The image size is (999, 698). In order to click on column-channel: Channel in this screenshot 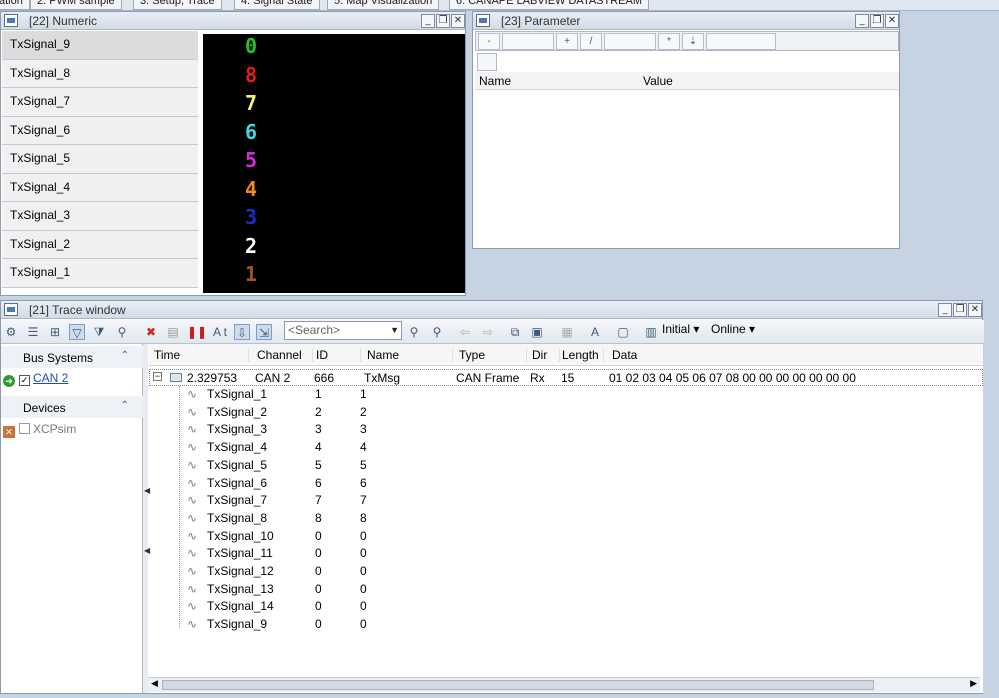, I will do `click(285, 355)`.